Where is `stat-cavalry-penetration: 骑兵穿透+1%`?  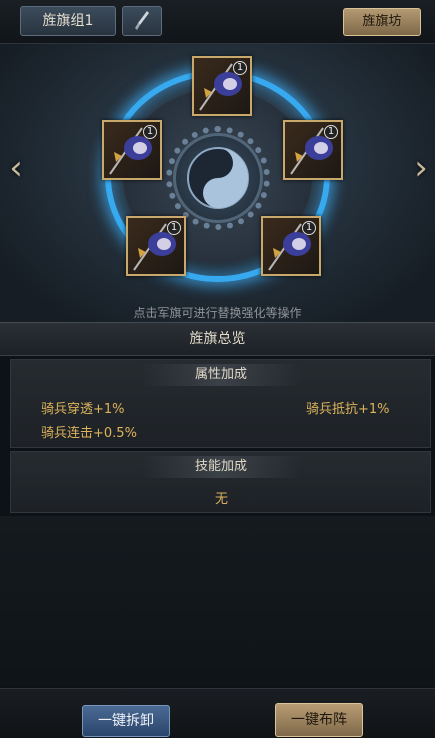 stat-cavalry-penetration: 骑兵穿透+1% is located at coordinates (83, 409).